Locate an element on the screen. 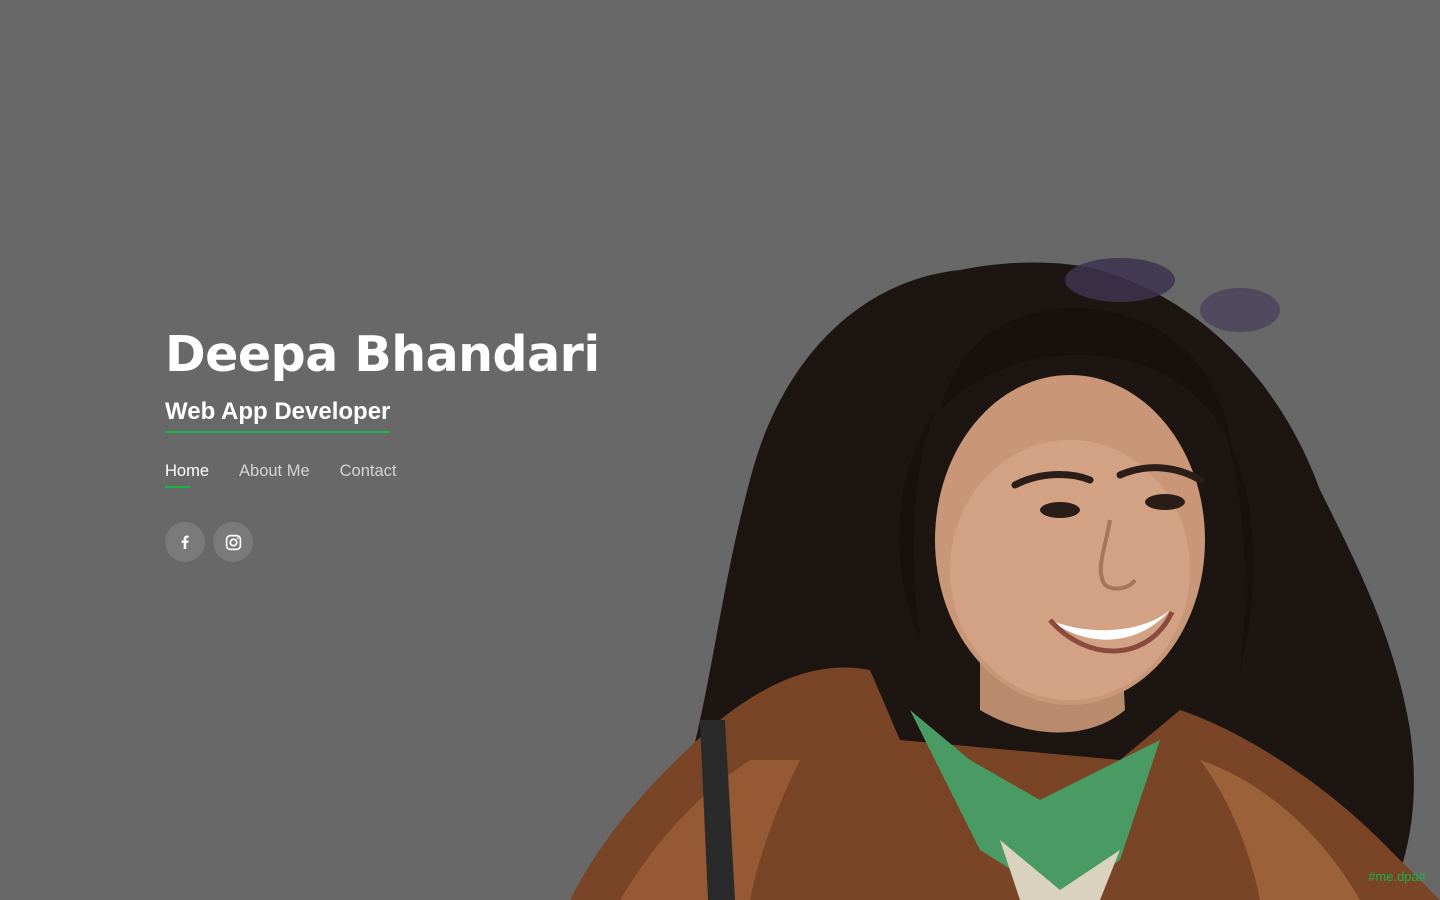 The height and width of the screenshot is (900, 1440). instagram-icon is located at coordinates (233, 542).